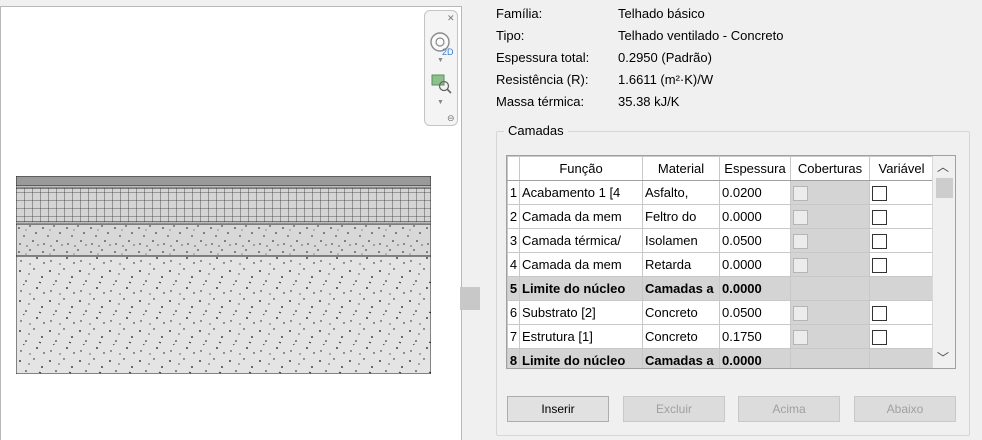 The height and width of the screenshot is (440, 982). Describe the element at coordinates (681, 240) in the screenshot. I see `cell-material: Isolamen` at that location.